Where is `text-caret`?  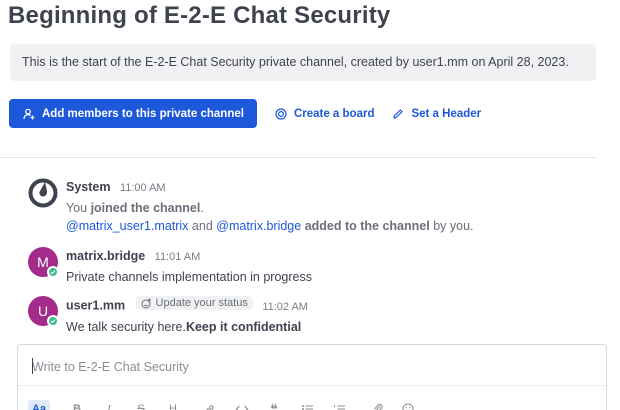
text-caret is located at coordinates (32, 366).